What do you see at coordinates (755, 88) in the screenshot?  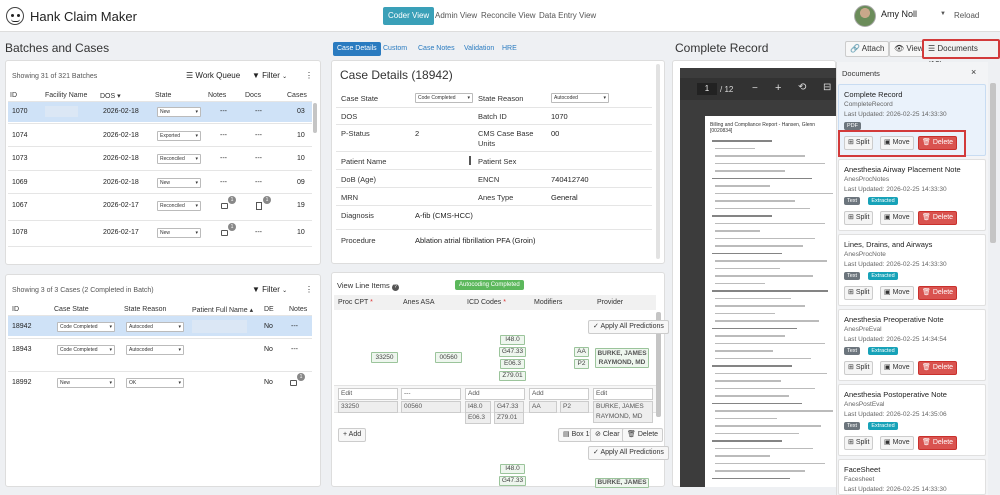 I see `zoom-out-icon: −` at bounding box center [755, 88].